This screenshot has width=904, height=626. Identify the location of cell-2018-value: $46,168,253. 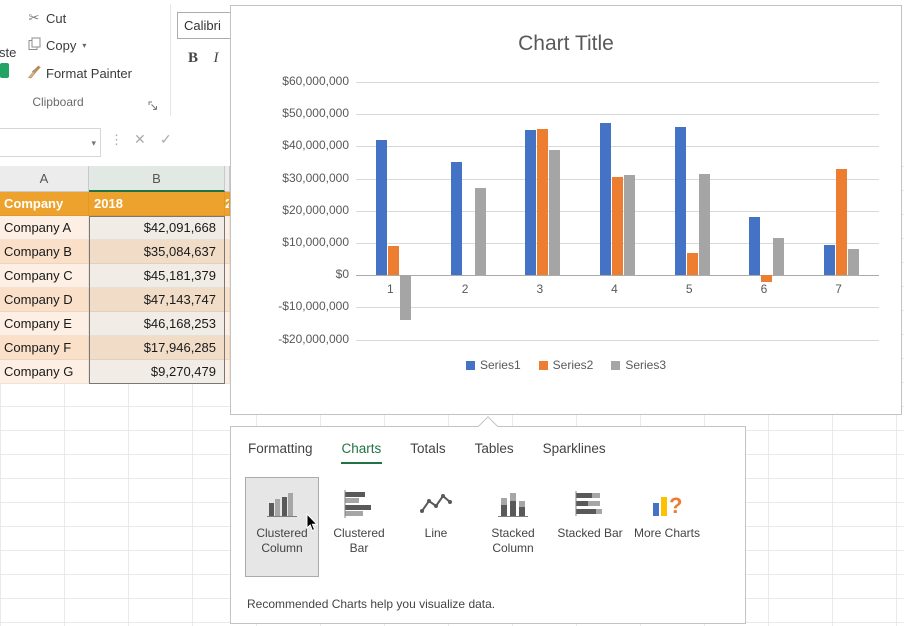
(157, 324).